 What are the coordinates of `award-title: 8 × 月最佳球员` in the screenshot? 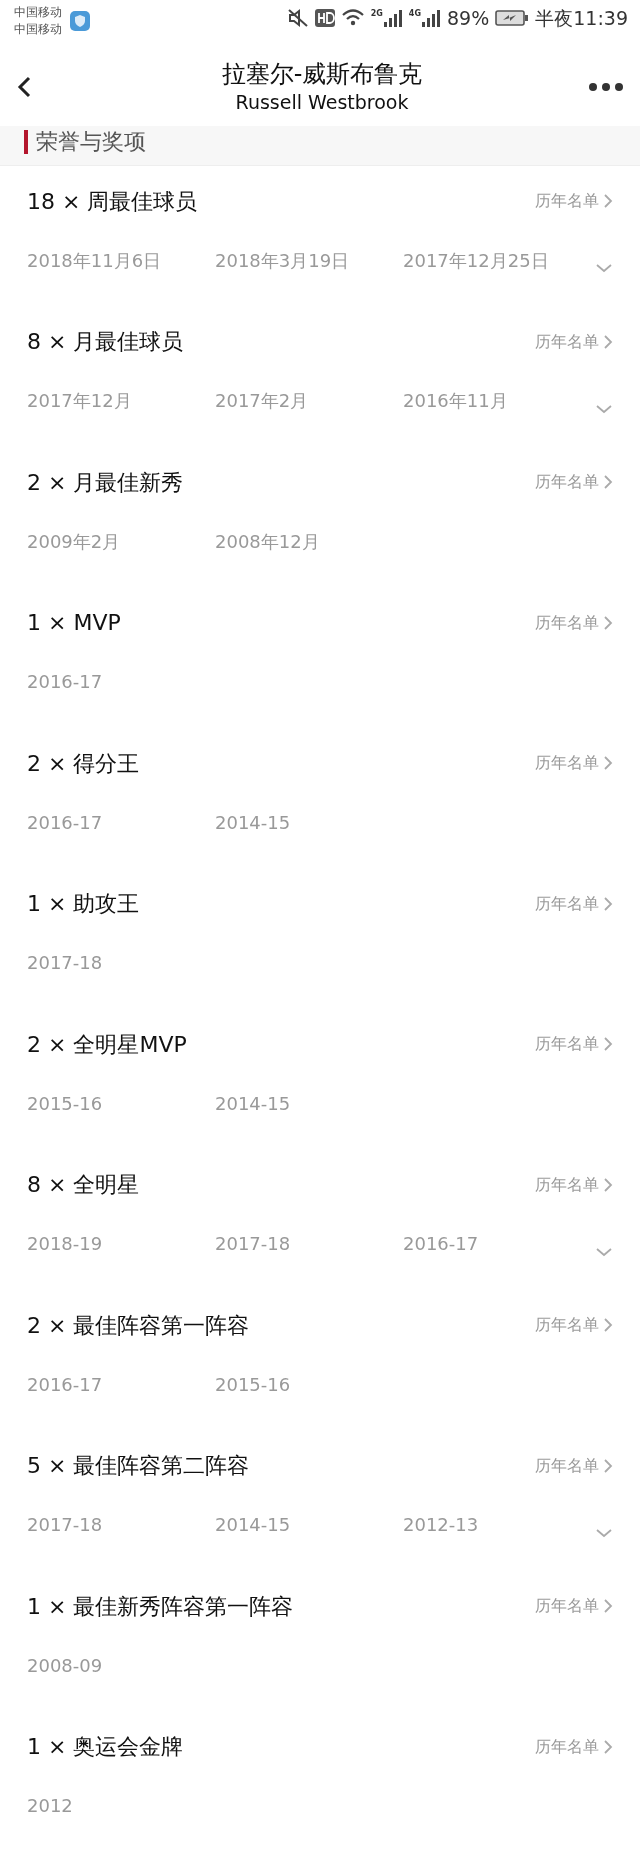 It's located at (105, 342).